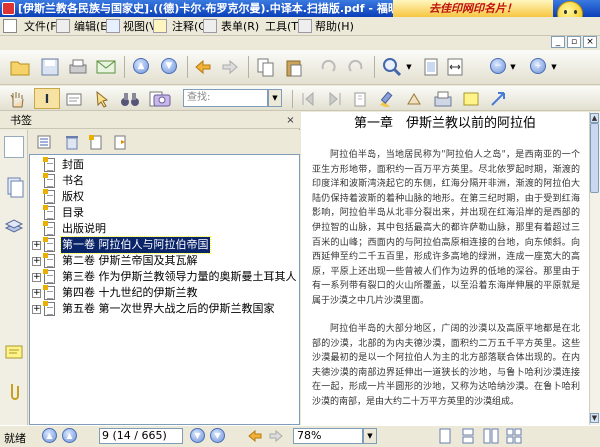  Describe the element at coordinates (44, 142) in the screenshot. I see `bookmark-options-icon` at that location.